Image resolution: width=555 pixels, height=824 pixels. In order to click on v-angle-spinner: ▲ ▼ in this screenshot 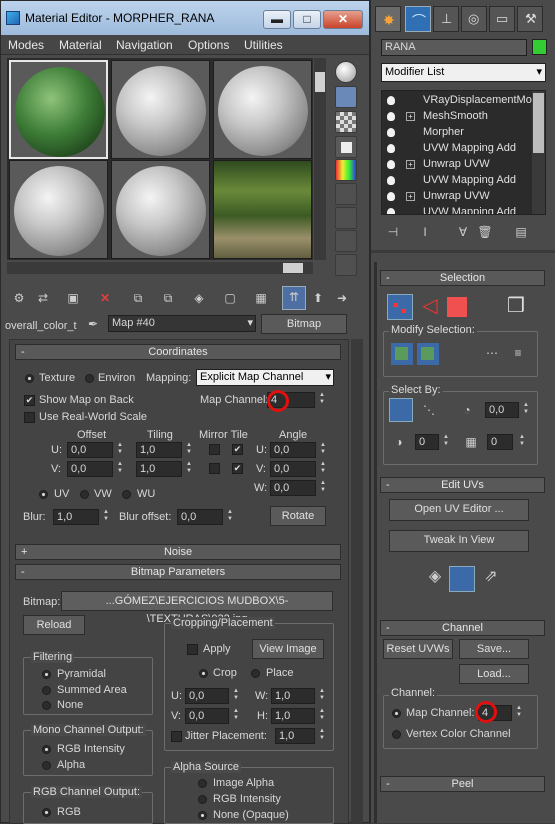, I will do `click(323, 469)`.